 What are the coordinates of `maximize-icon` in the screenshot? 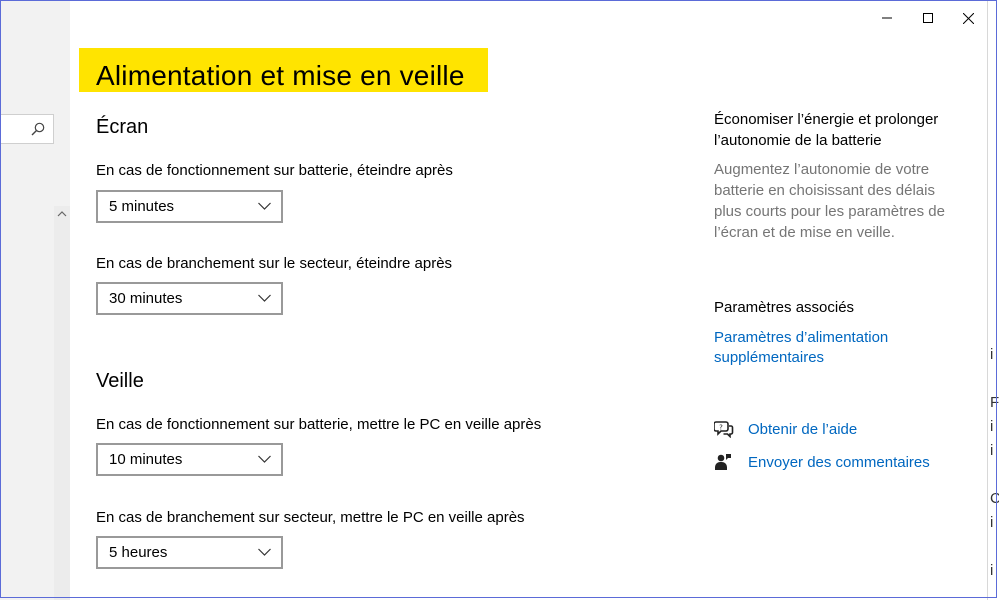 It's located at (928, 18).